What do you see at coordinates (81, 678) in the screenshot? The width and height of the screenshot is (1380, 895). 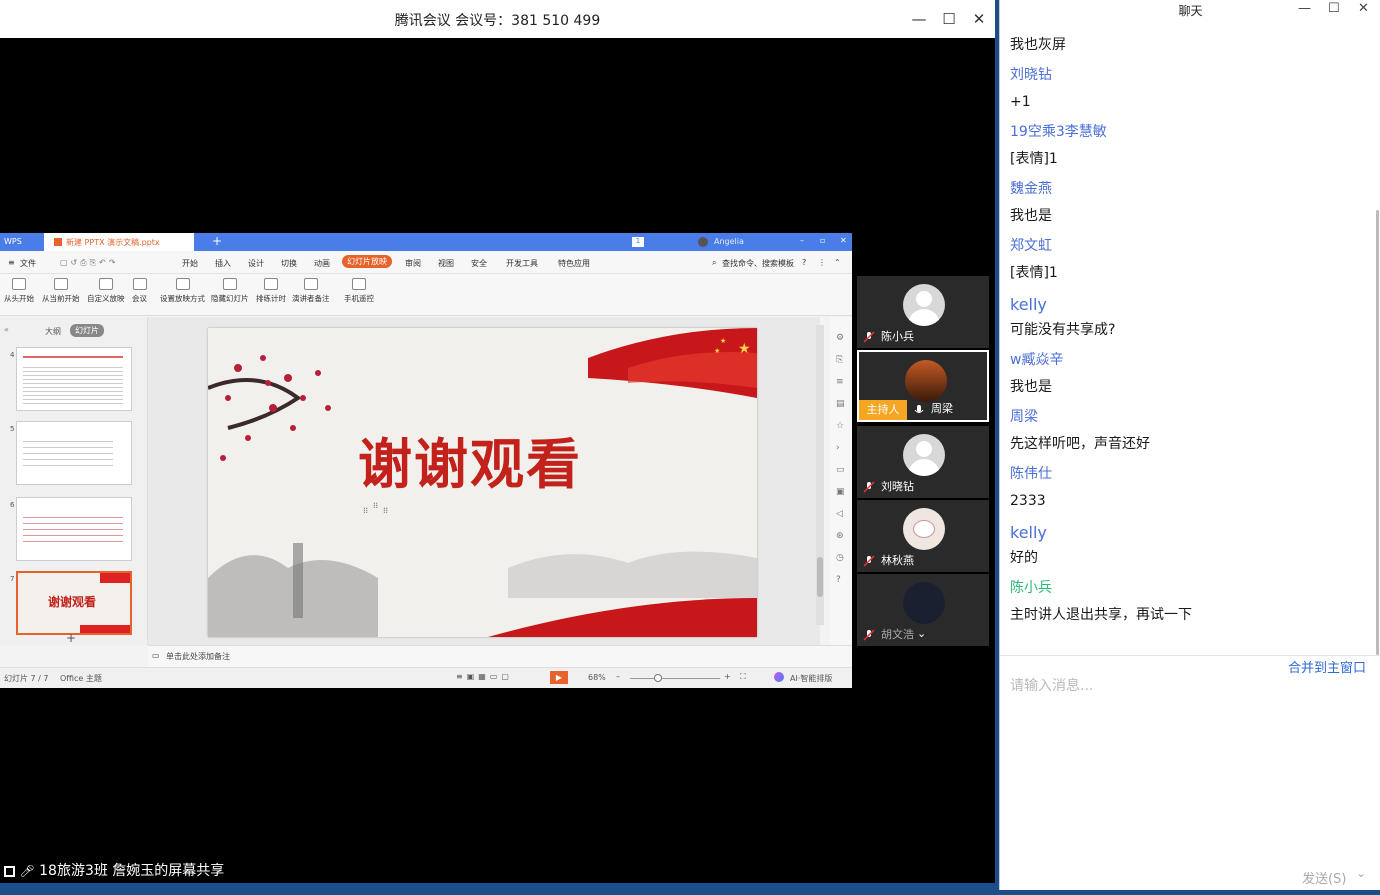 I see `status-theme: Office 主题` at bounding box center [81, 678].